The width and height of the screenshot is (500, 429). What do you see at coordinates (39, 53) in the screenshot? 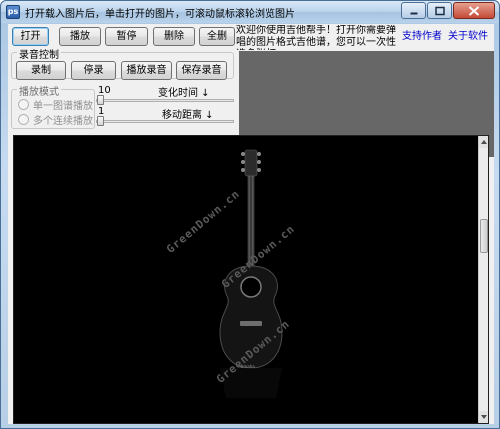
I see `record-control-title: 录音控制` at bounding box center [39, 53].